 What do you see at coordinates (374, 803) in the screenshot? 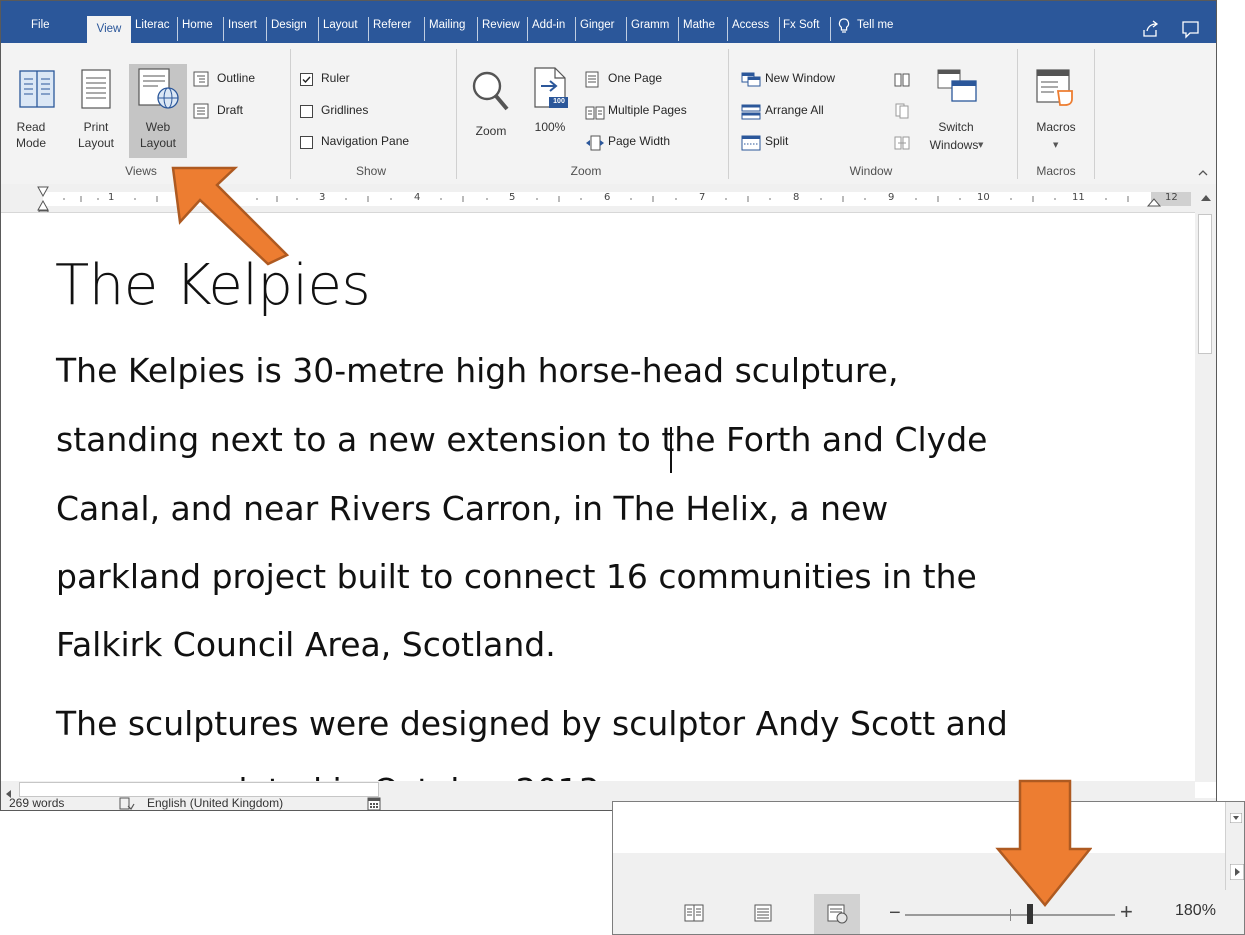
I see `macro-record-icon` at bounding box center [374, 803].